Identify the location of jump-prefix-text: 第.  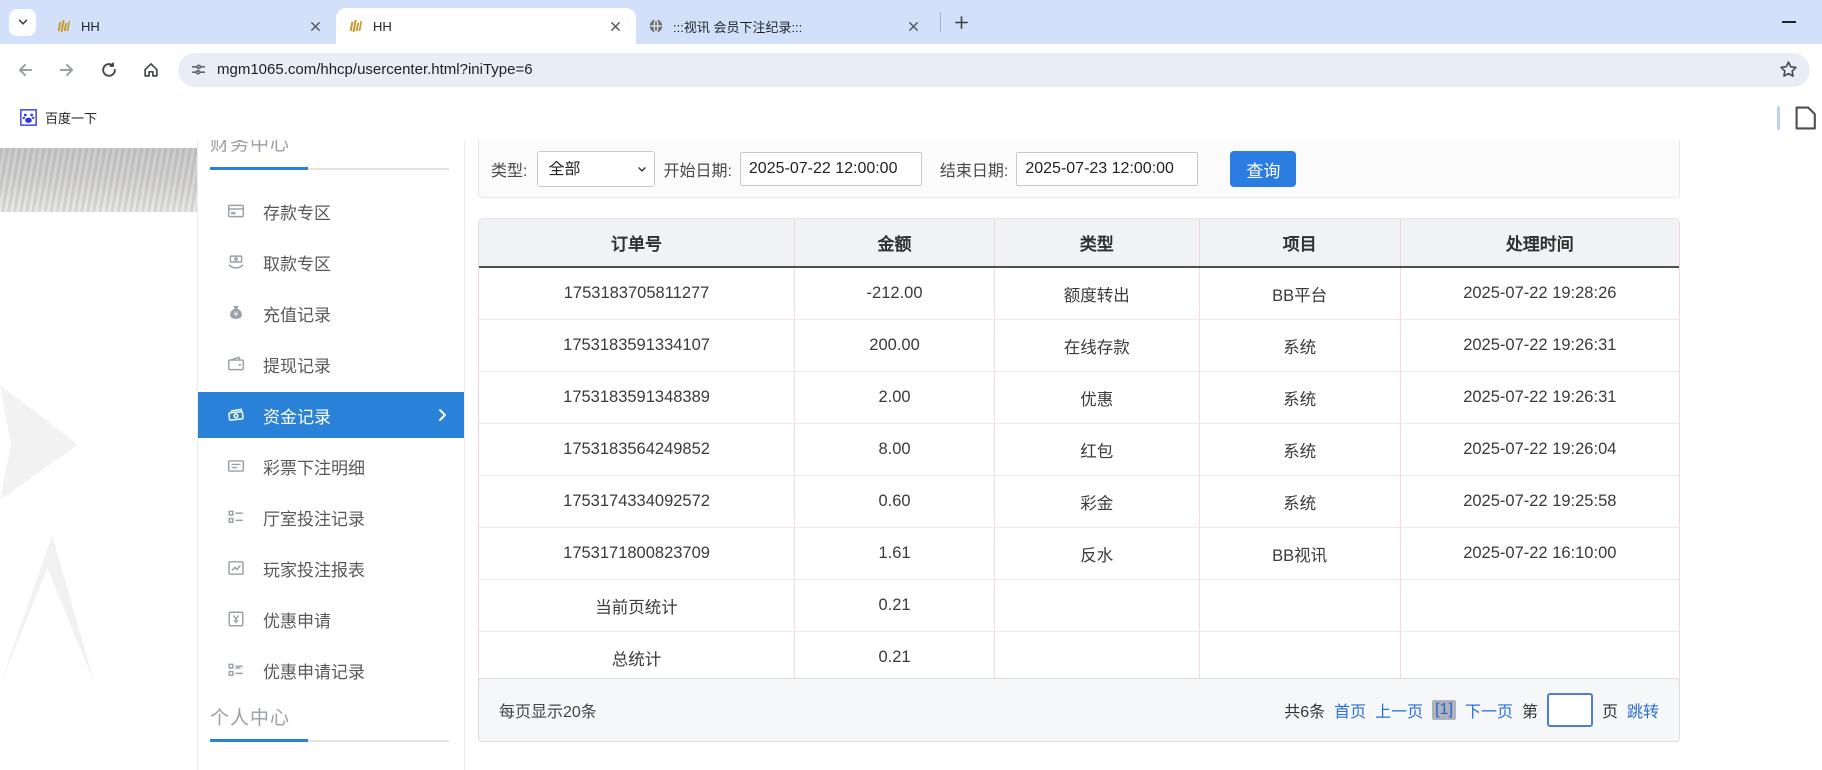
(1529, 712).